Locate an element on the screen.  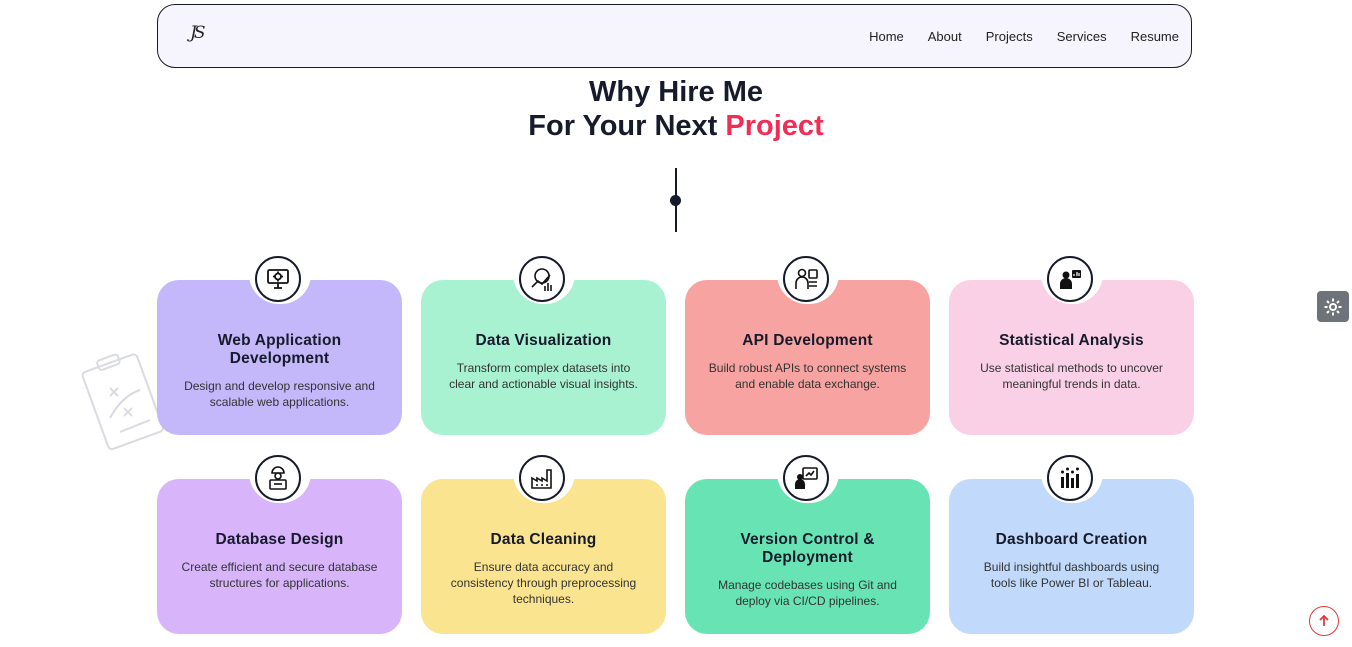
scroll-to-top-button is located at coordinates (1324, 621).